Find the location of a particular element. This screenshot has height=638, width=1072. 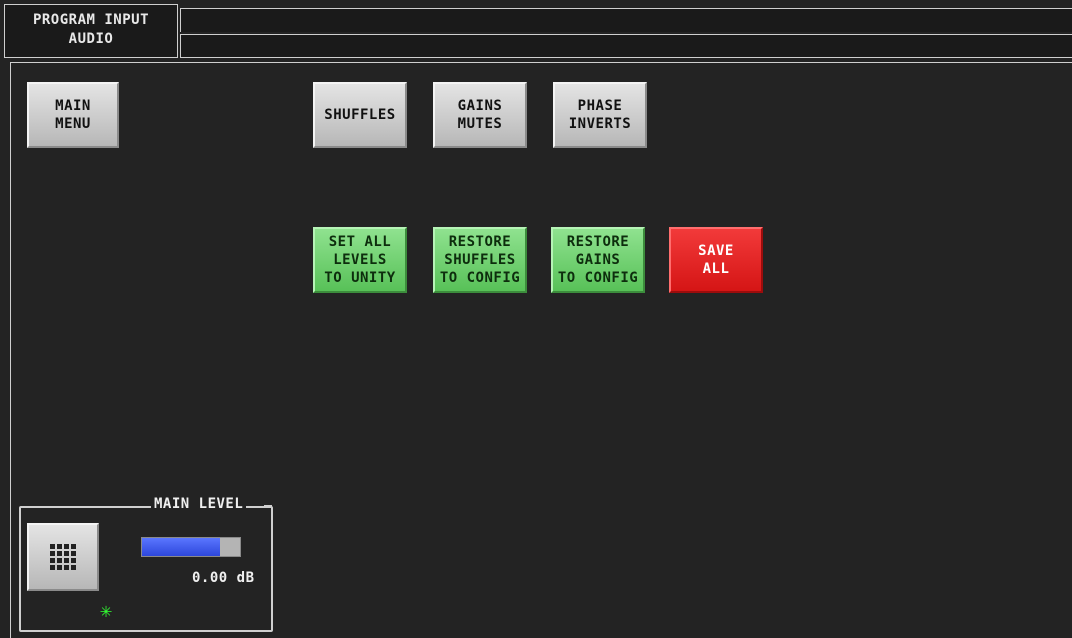

keypad-button is located at coordinates (63, 557).